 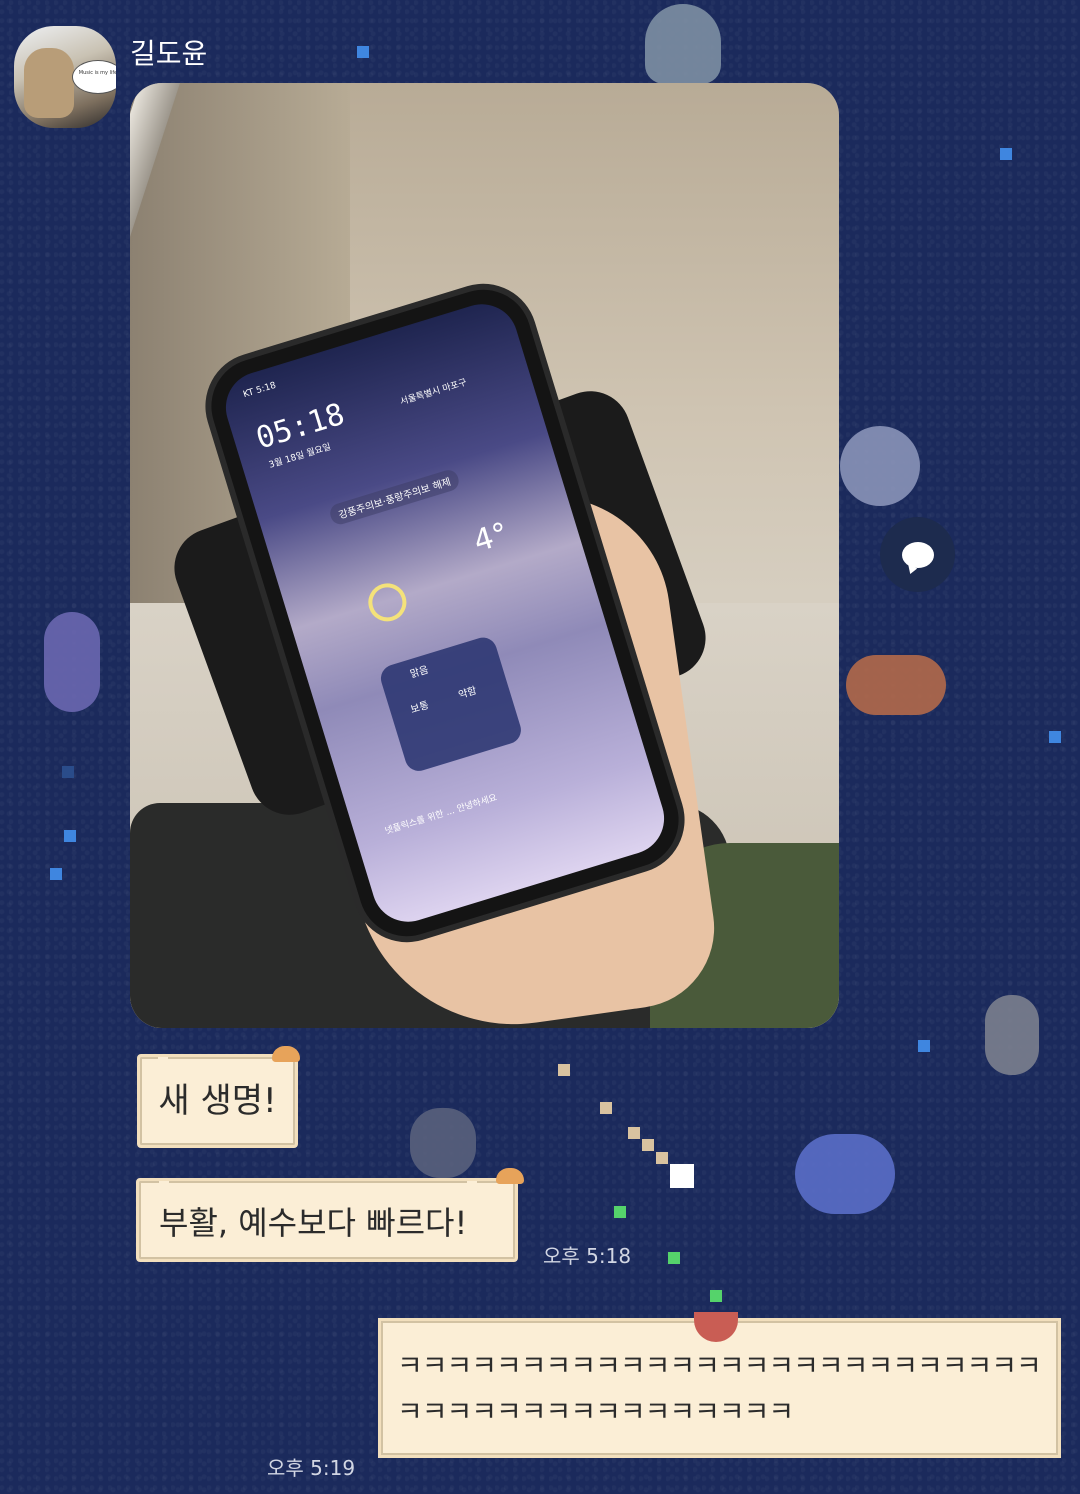 I want to click on message-text: 새 생명!, so click(x=217, y=1101).